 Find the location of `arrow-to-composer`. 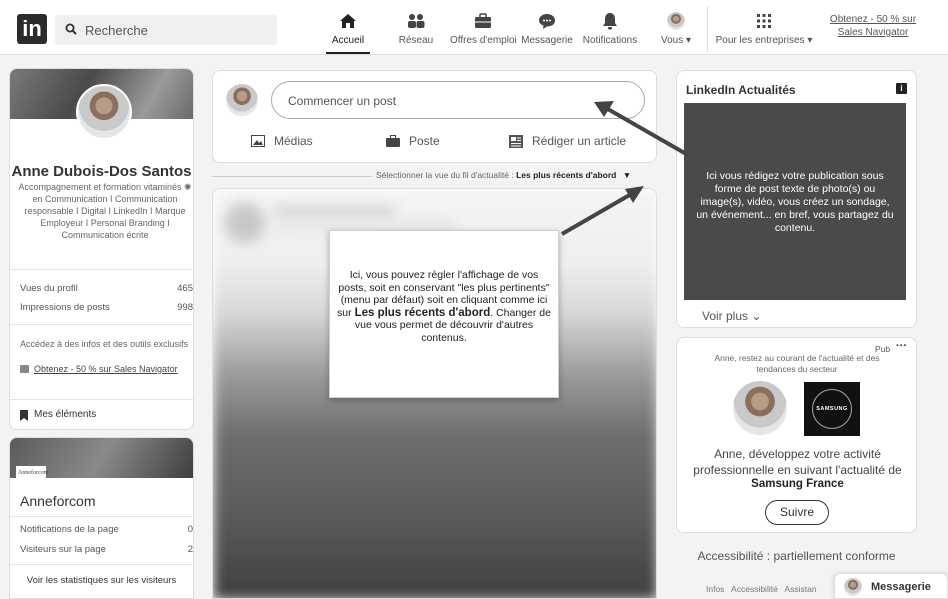

arrow-to-composer is located at coordinates (641, 129).